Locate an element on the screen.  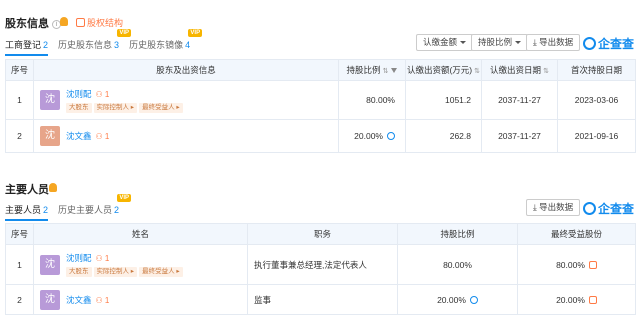
col-header-ratio: 持股比例 ⇅ is located at coordinates (372, 70).